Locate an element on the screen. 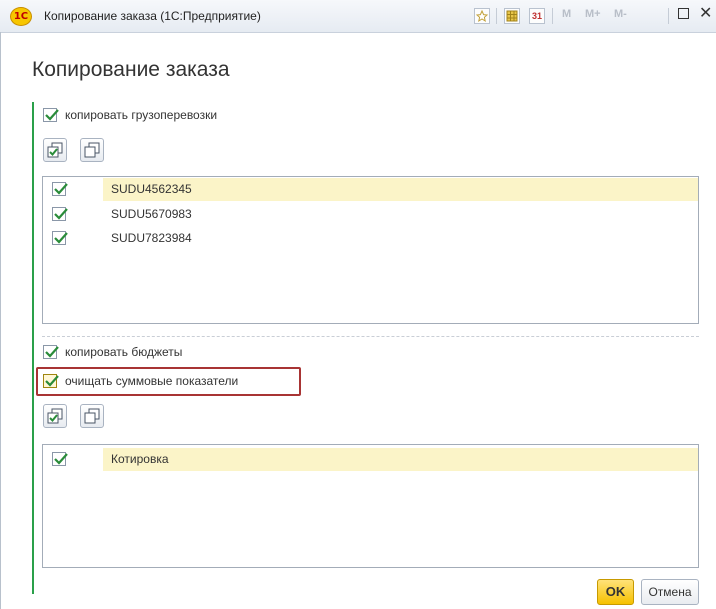  table-row: Котировка is located at coordinates (370, 459).